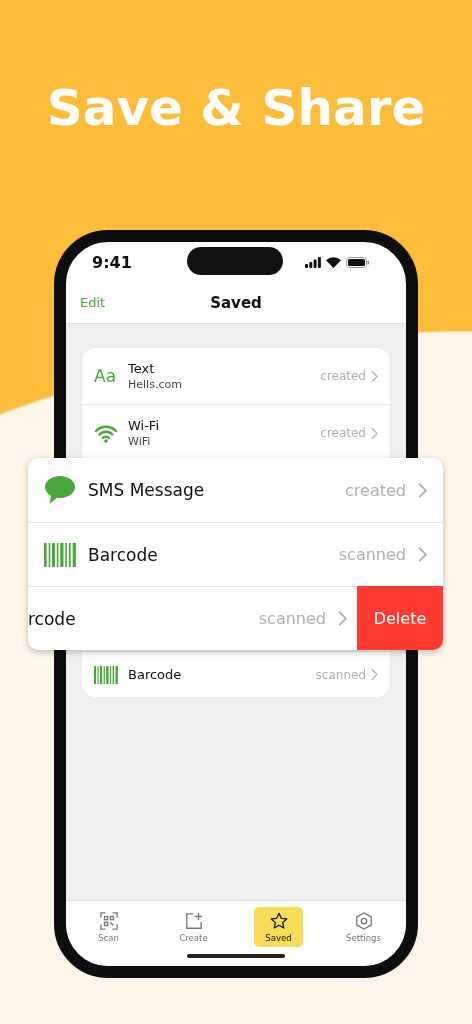 Image resolution: width=472 pixels, height=1024 pixels. I want to click on tab: Create, so click(193, 927).